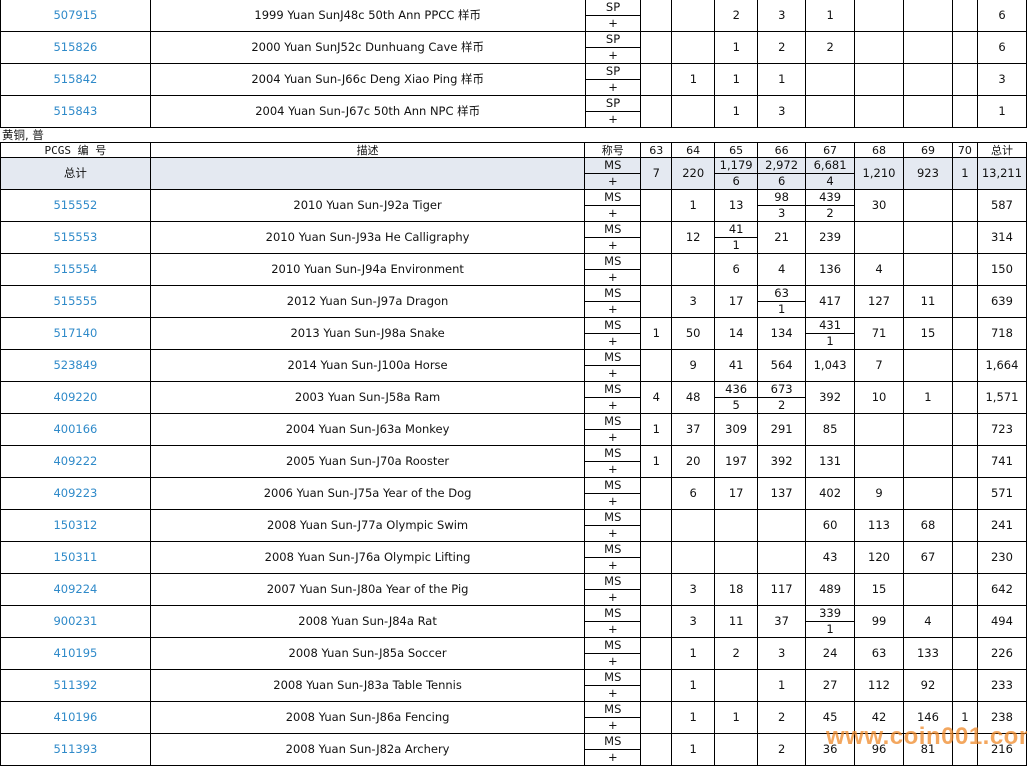  I want to click on population-total: 1,664, so click(1001, 365).